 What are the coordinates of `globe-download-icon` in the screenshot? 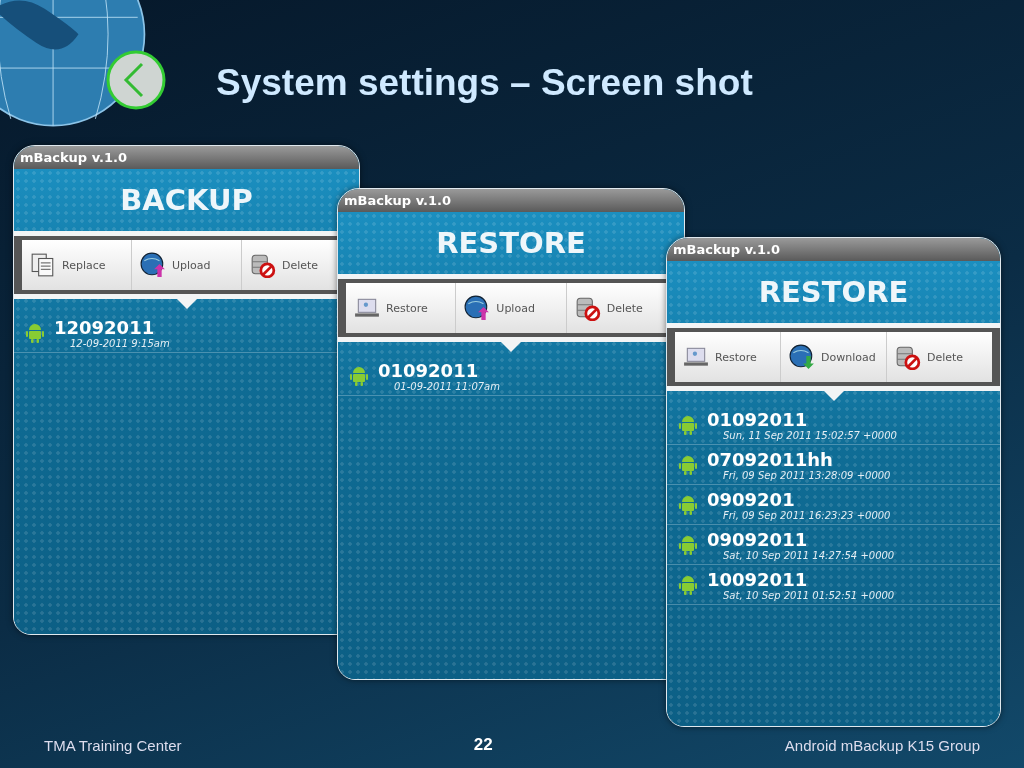 It's located at (802, 357).